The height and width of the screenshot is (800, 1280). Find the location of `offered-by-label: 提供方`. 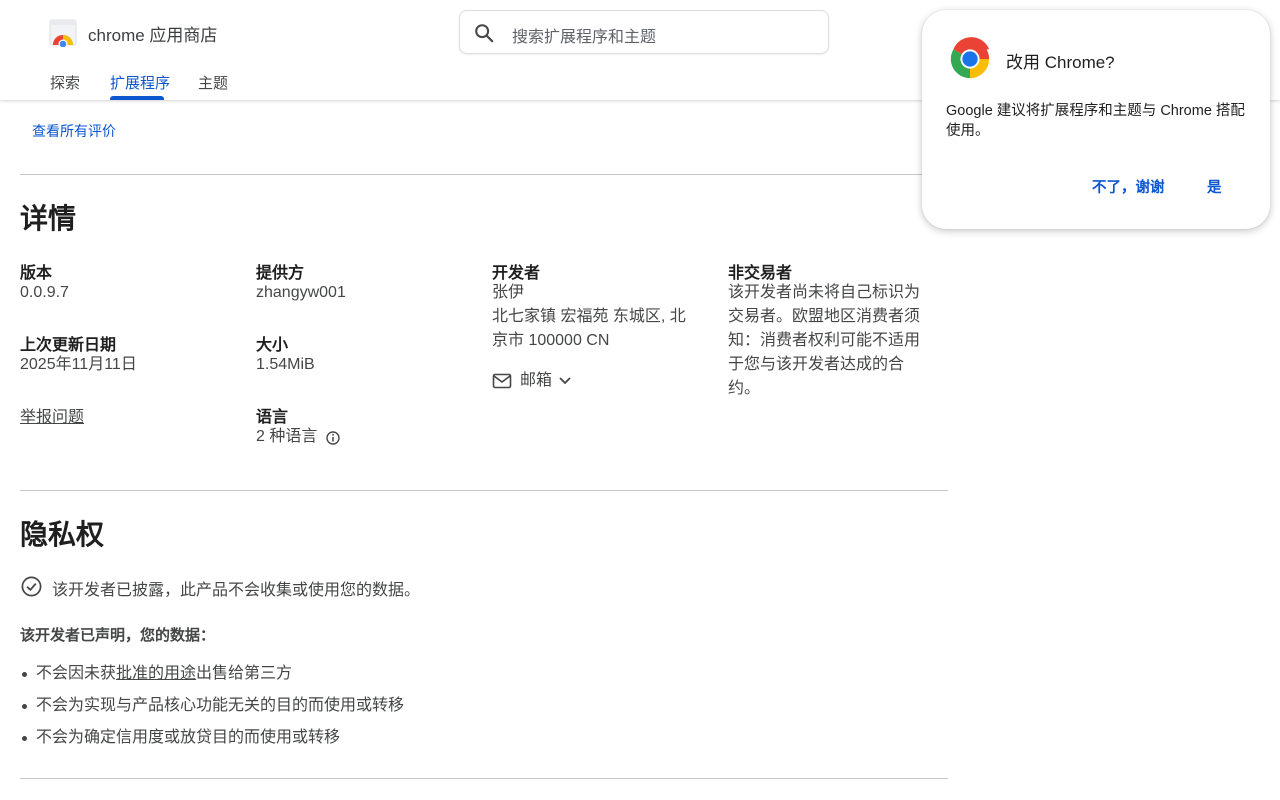

offered-by-label: 提供方 is located at coordinates (280, 273).